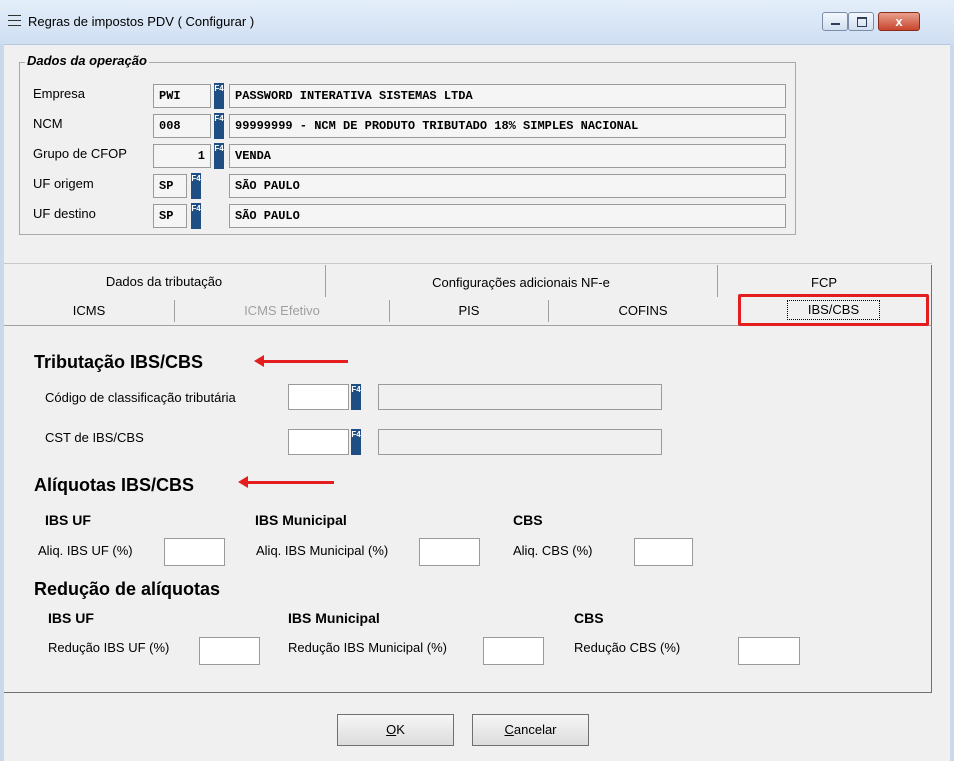 The width and height of the screenshot is (954, 761). What do you see at coordinates (899, 21) in the screenshot?
I see `close-button: x` at bounding box center [899, 21].